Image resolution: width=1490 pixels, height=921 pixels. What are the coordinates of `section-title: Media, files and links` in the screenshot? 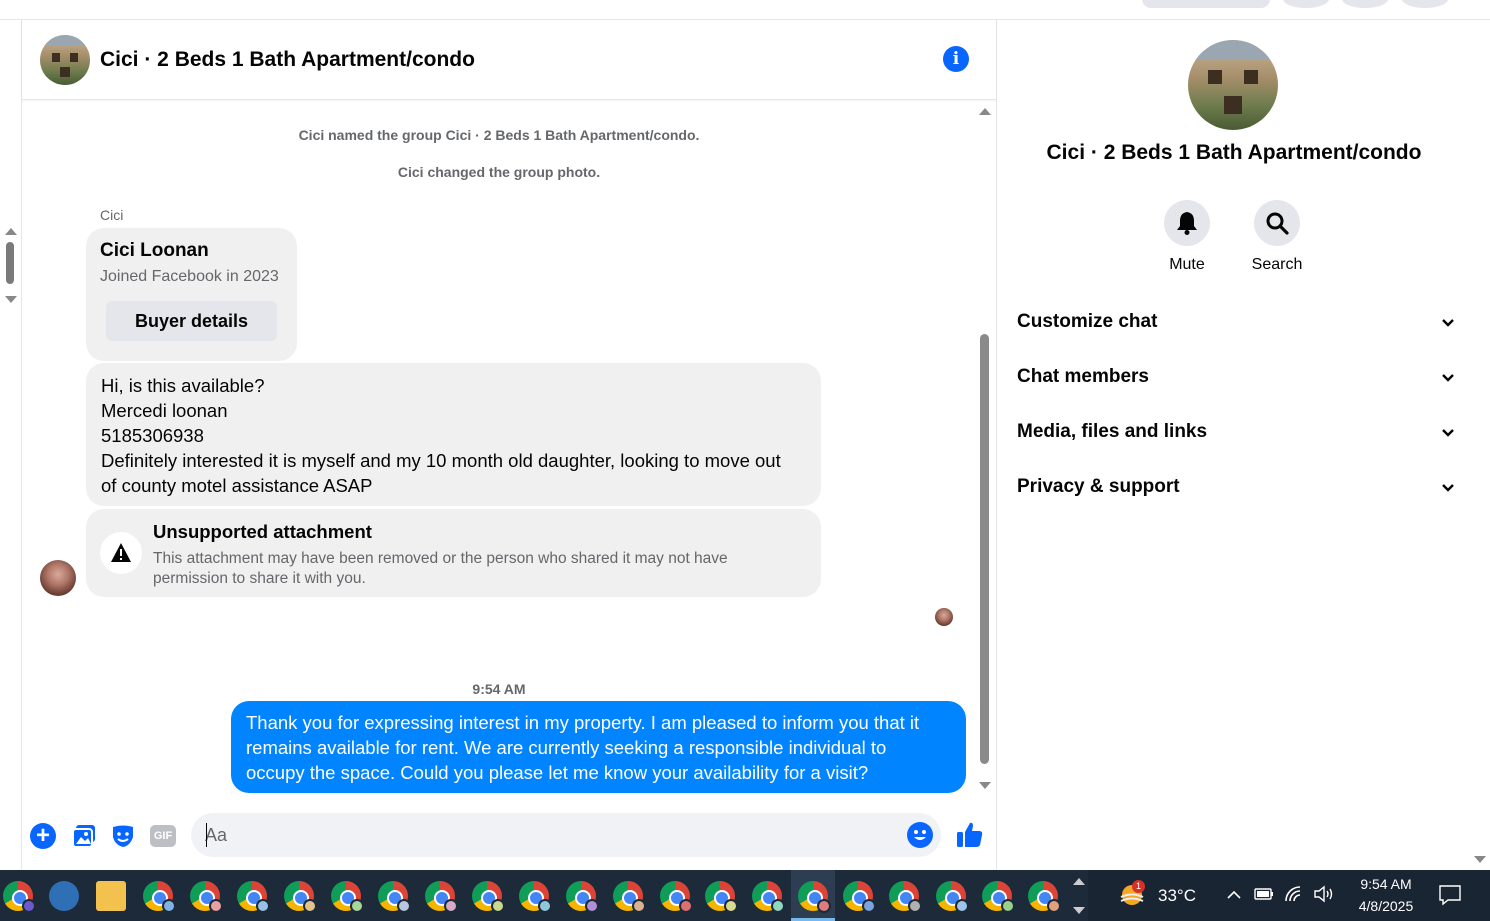 It's located at (1112, 431).